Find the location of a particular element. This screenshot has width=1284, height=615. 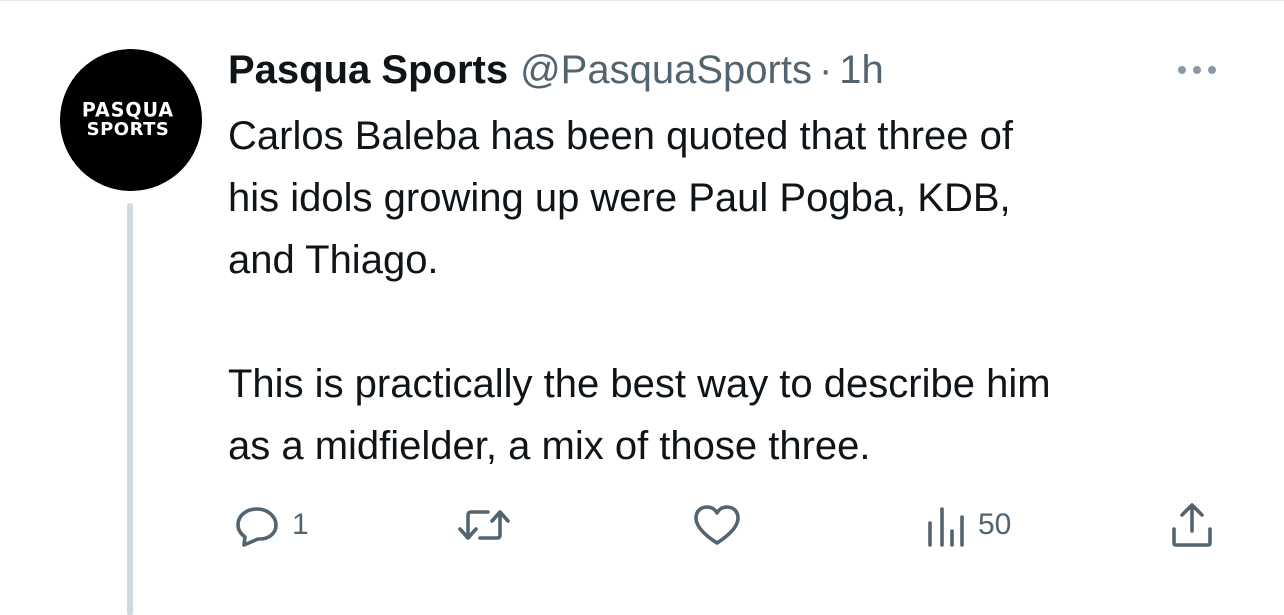

like-button is located at coordinates (721, 525).